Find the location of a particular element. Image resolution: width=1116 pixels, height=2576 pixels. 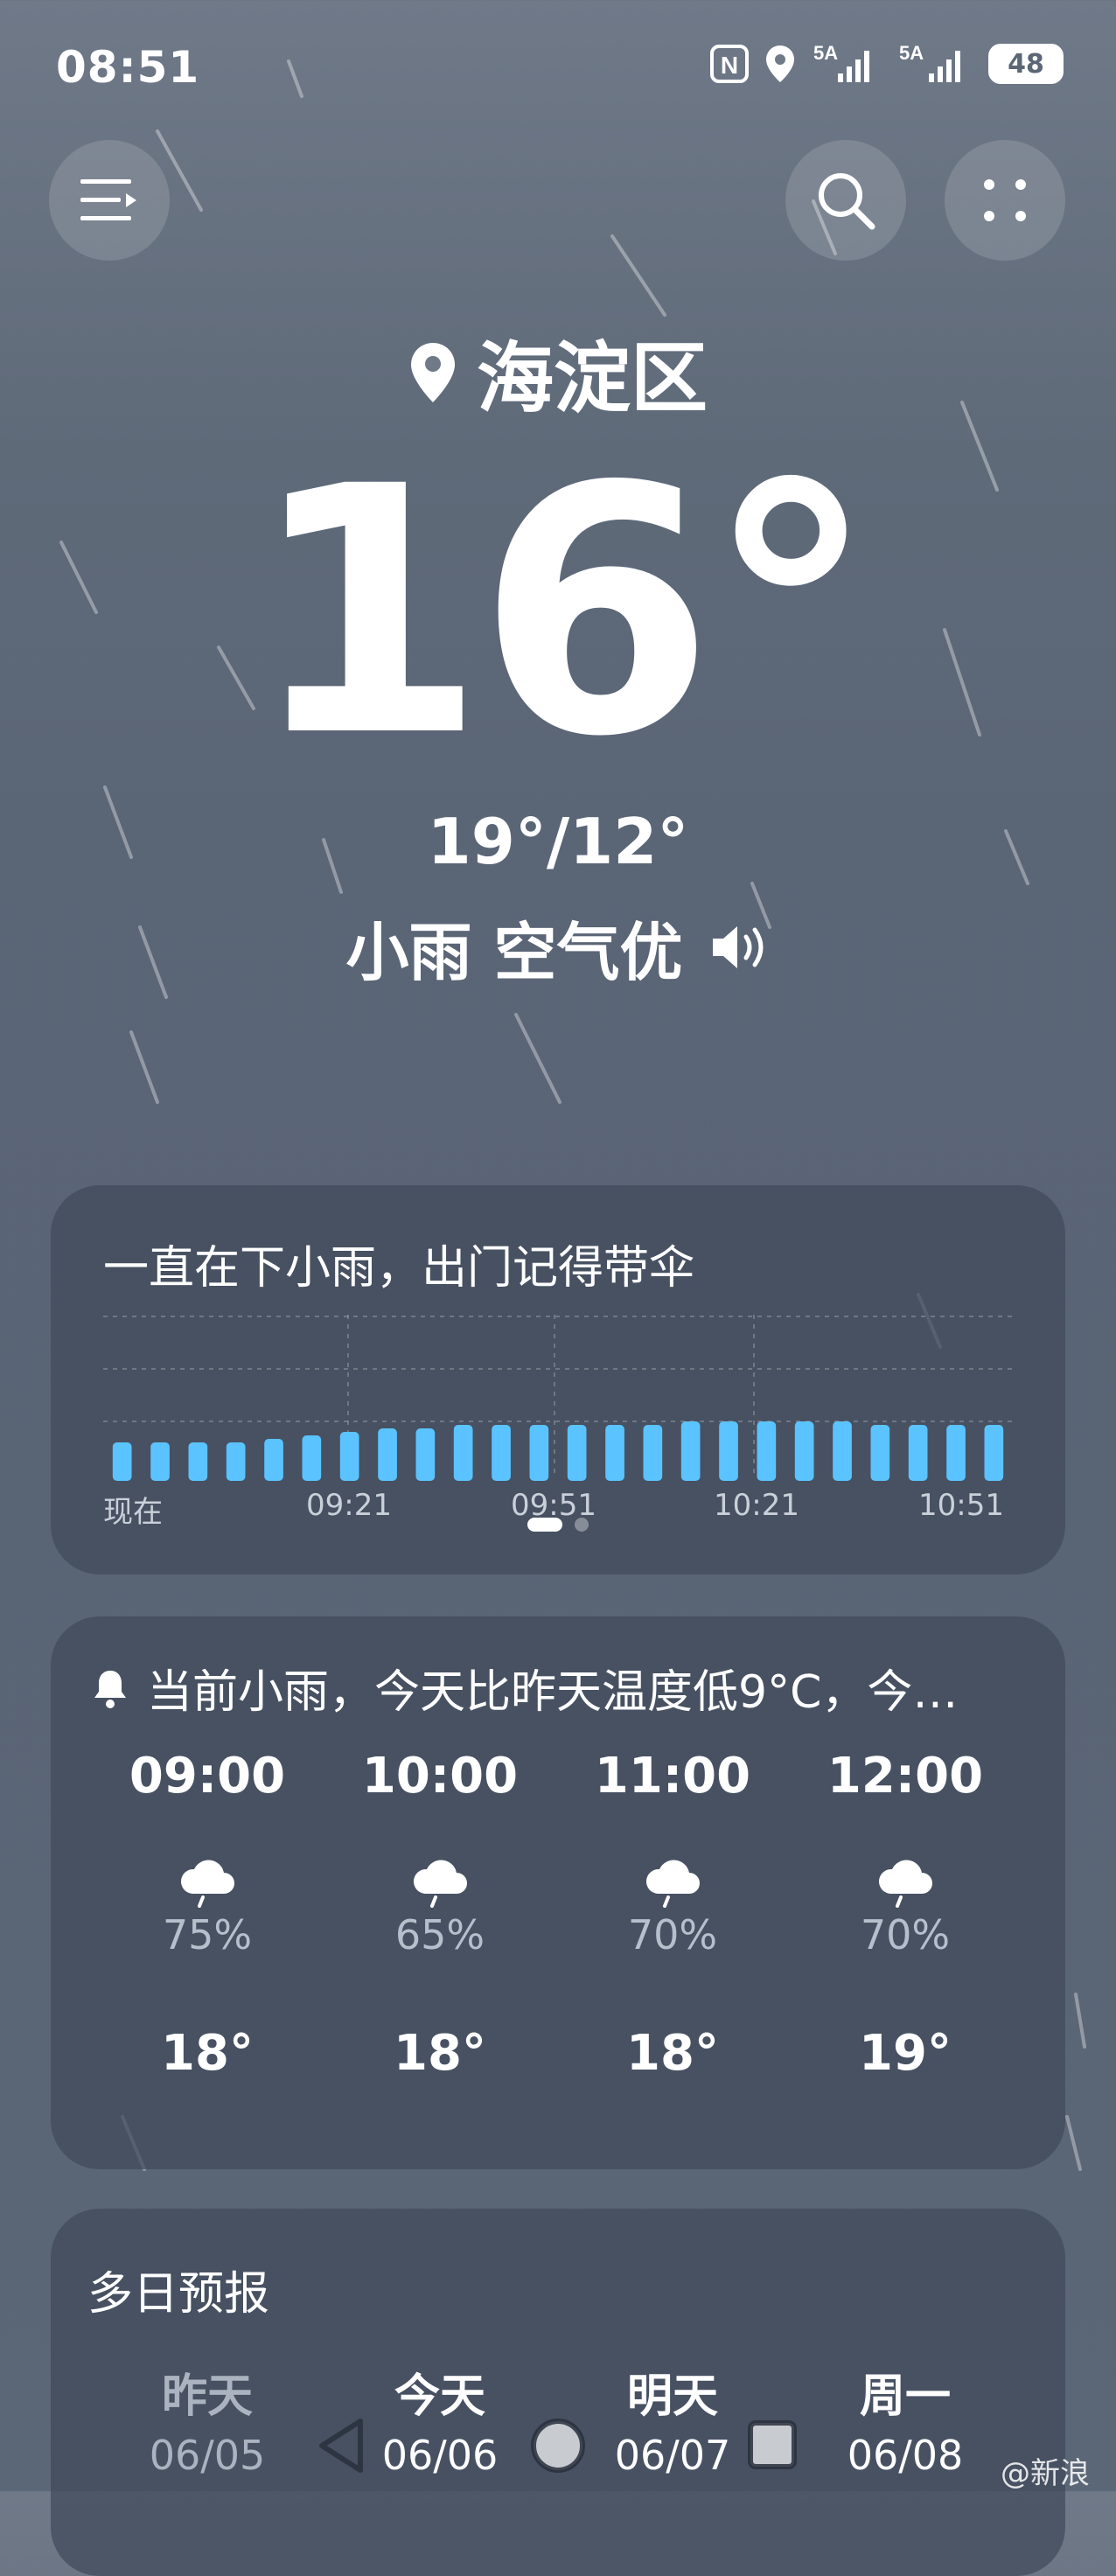

rain-bars-chart is located at coordinates (558, 1451).